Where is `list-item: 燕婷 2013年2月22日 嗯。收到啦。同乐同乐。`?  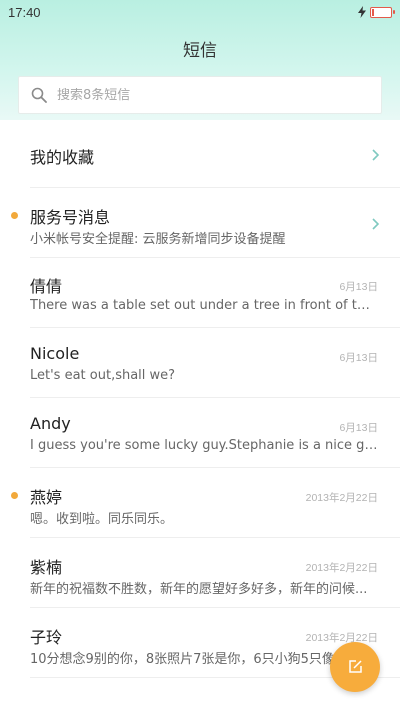 list-item: 燕婷 2013年2月22日 嗯。收到啦。同乐同乐。 is located at coordinates (205, 503).